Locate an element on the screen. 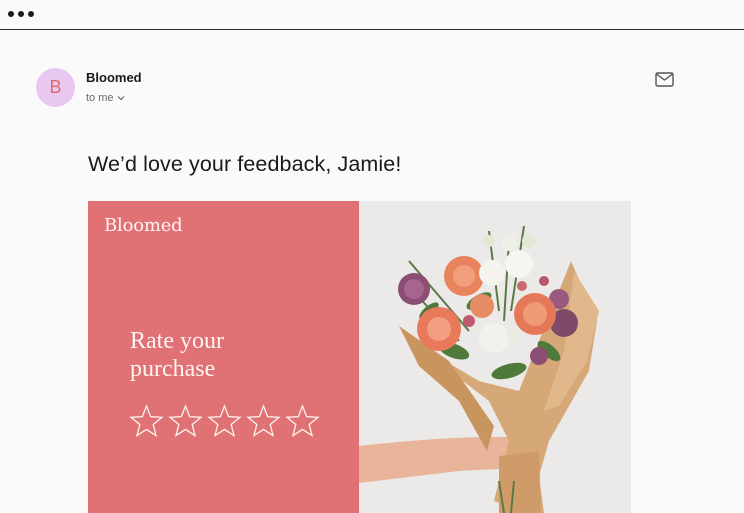 This screenshot has height=513, width=744. recipient-dropdown: to me is located at coordinates (105, 98).